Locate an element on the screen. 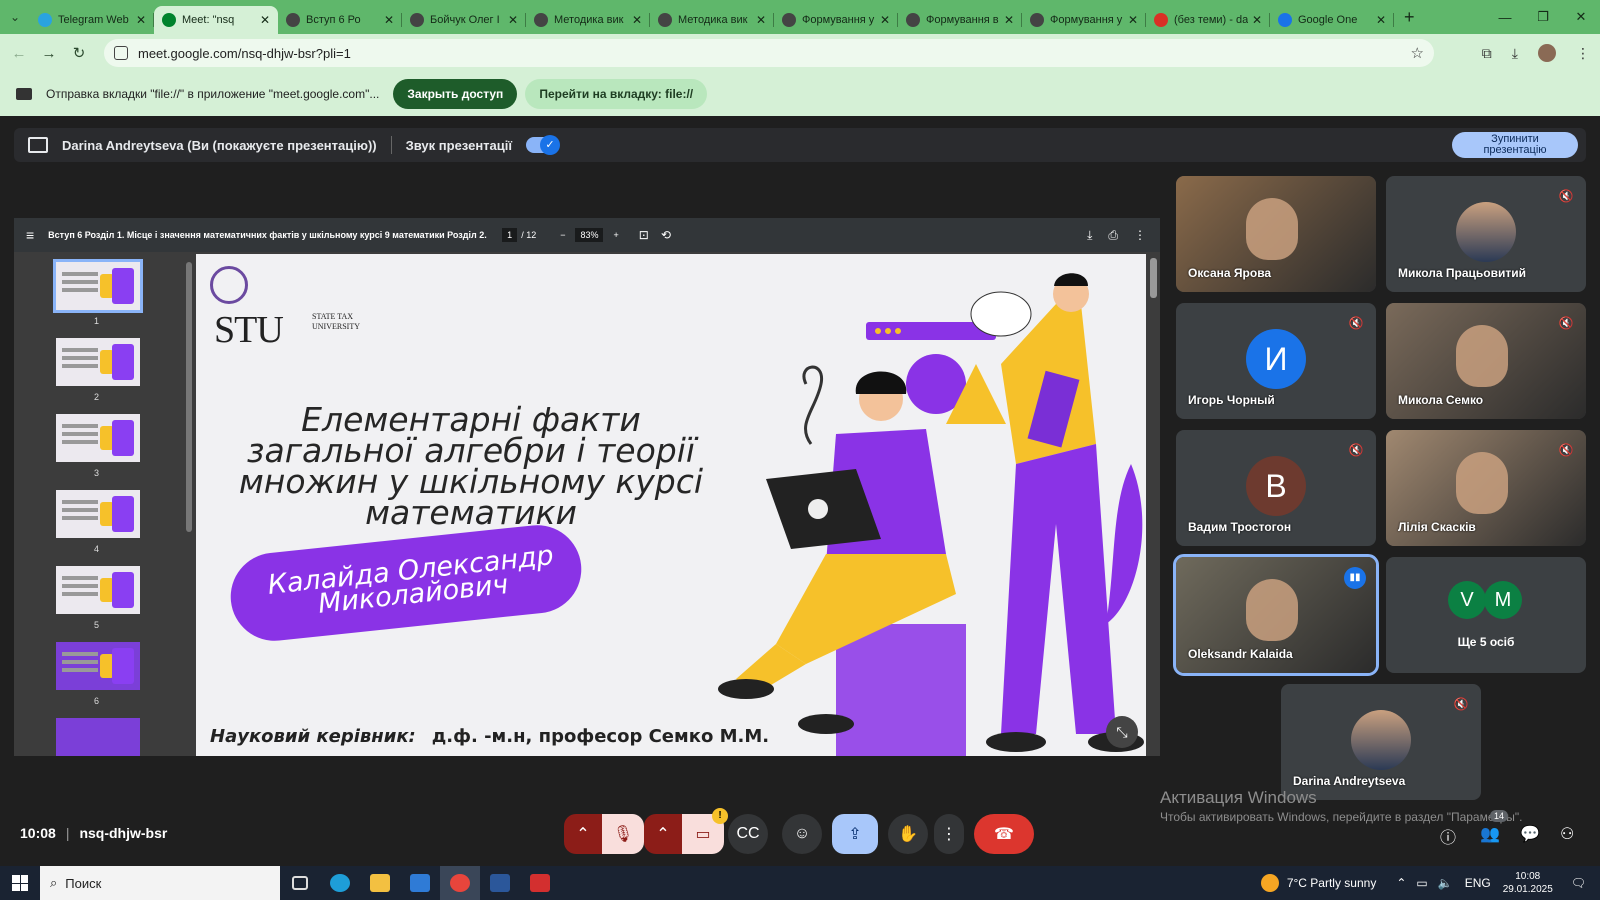 Image resolution: width=1600 pixels, height=900 pixels. leave-call-icon: ☎ is located at coordinates (1004, 834).